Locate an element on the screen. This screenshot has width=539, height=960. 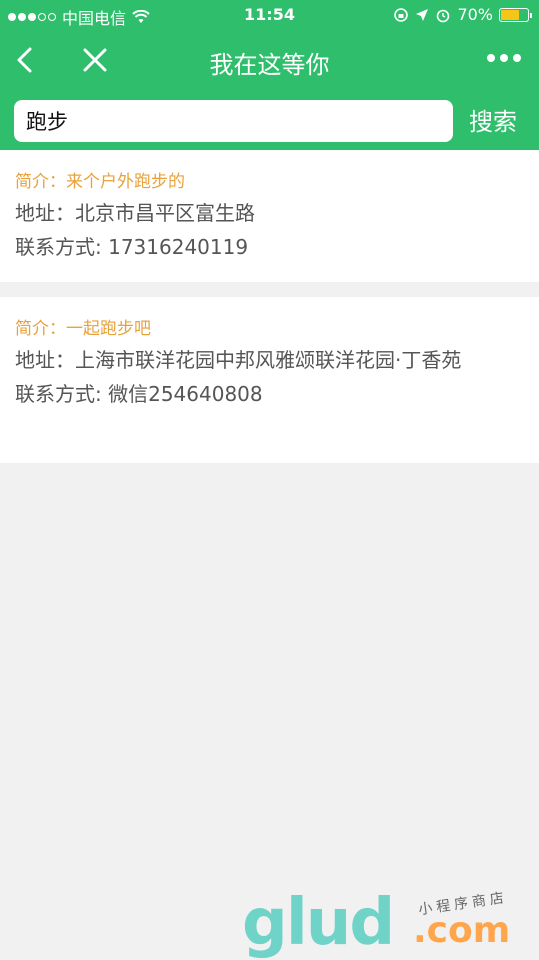
contact-row: 联系方式: 17316240119 is located at coordinates (269, 247).